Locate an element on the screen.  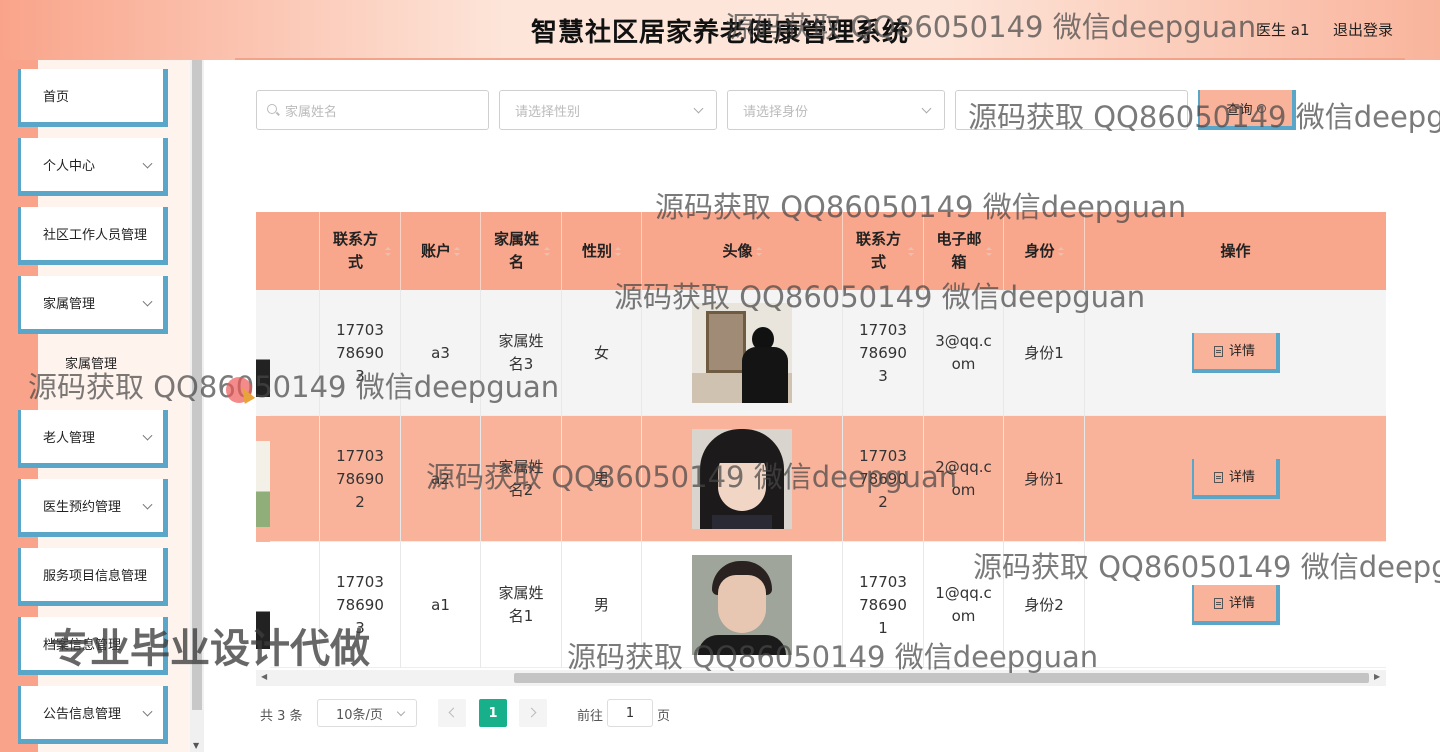
sidebar-item-notices: 公告信息管理 is located at coordinates (93, 715).